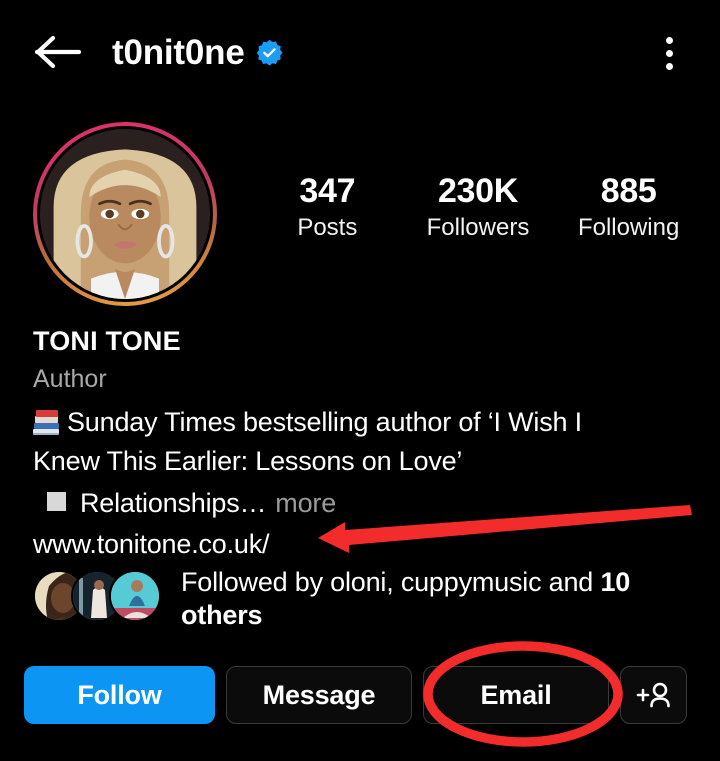 The image size is (720, 761). Describe the element at coordinates (628, 191) in the screenshot. I see `following-count: 885` at that location.